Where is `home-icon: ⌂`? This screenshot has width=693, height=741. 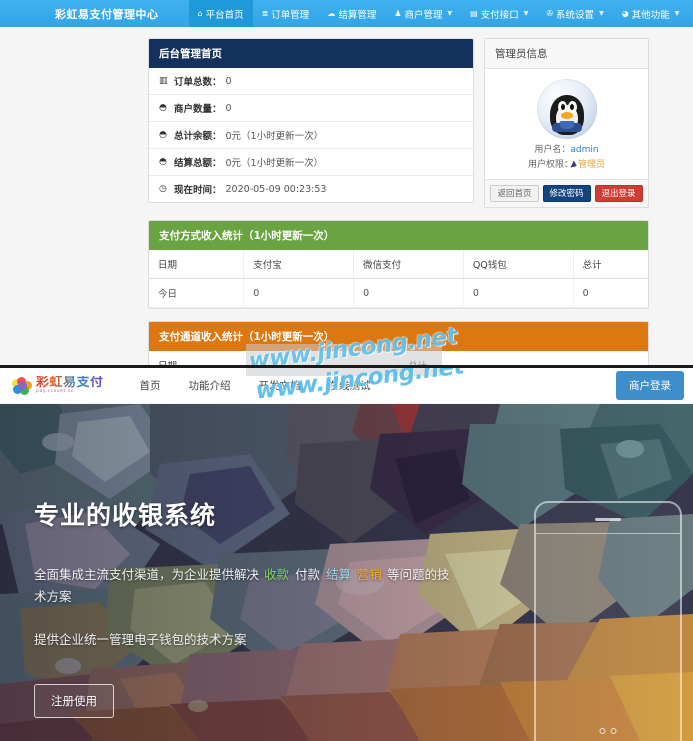 home-icon: ⌂ is located at coordinates (200, 13).